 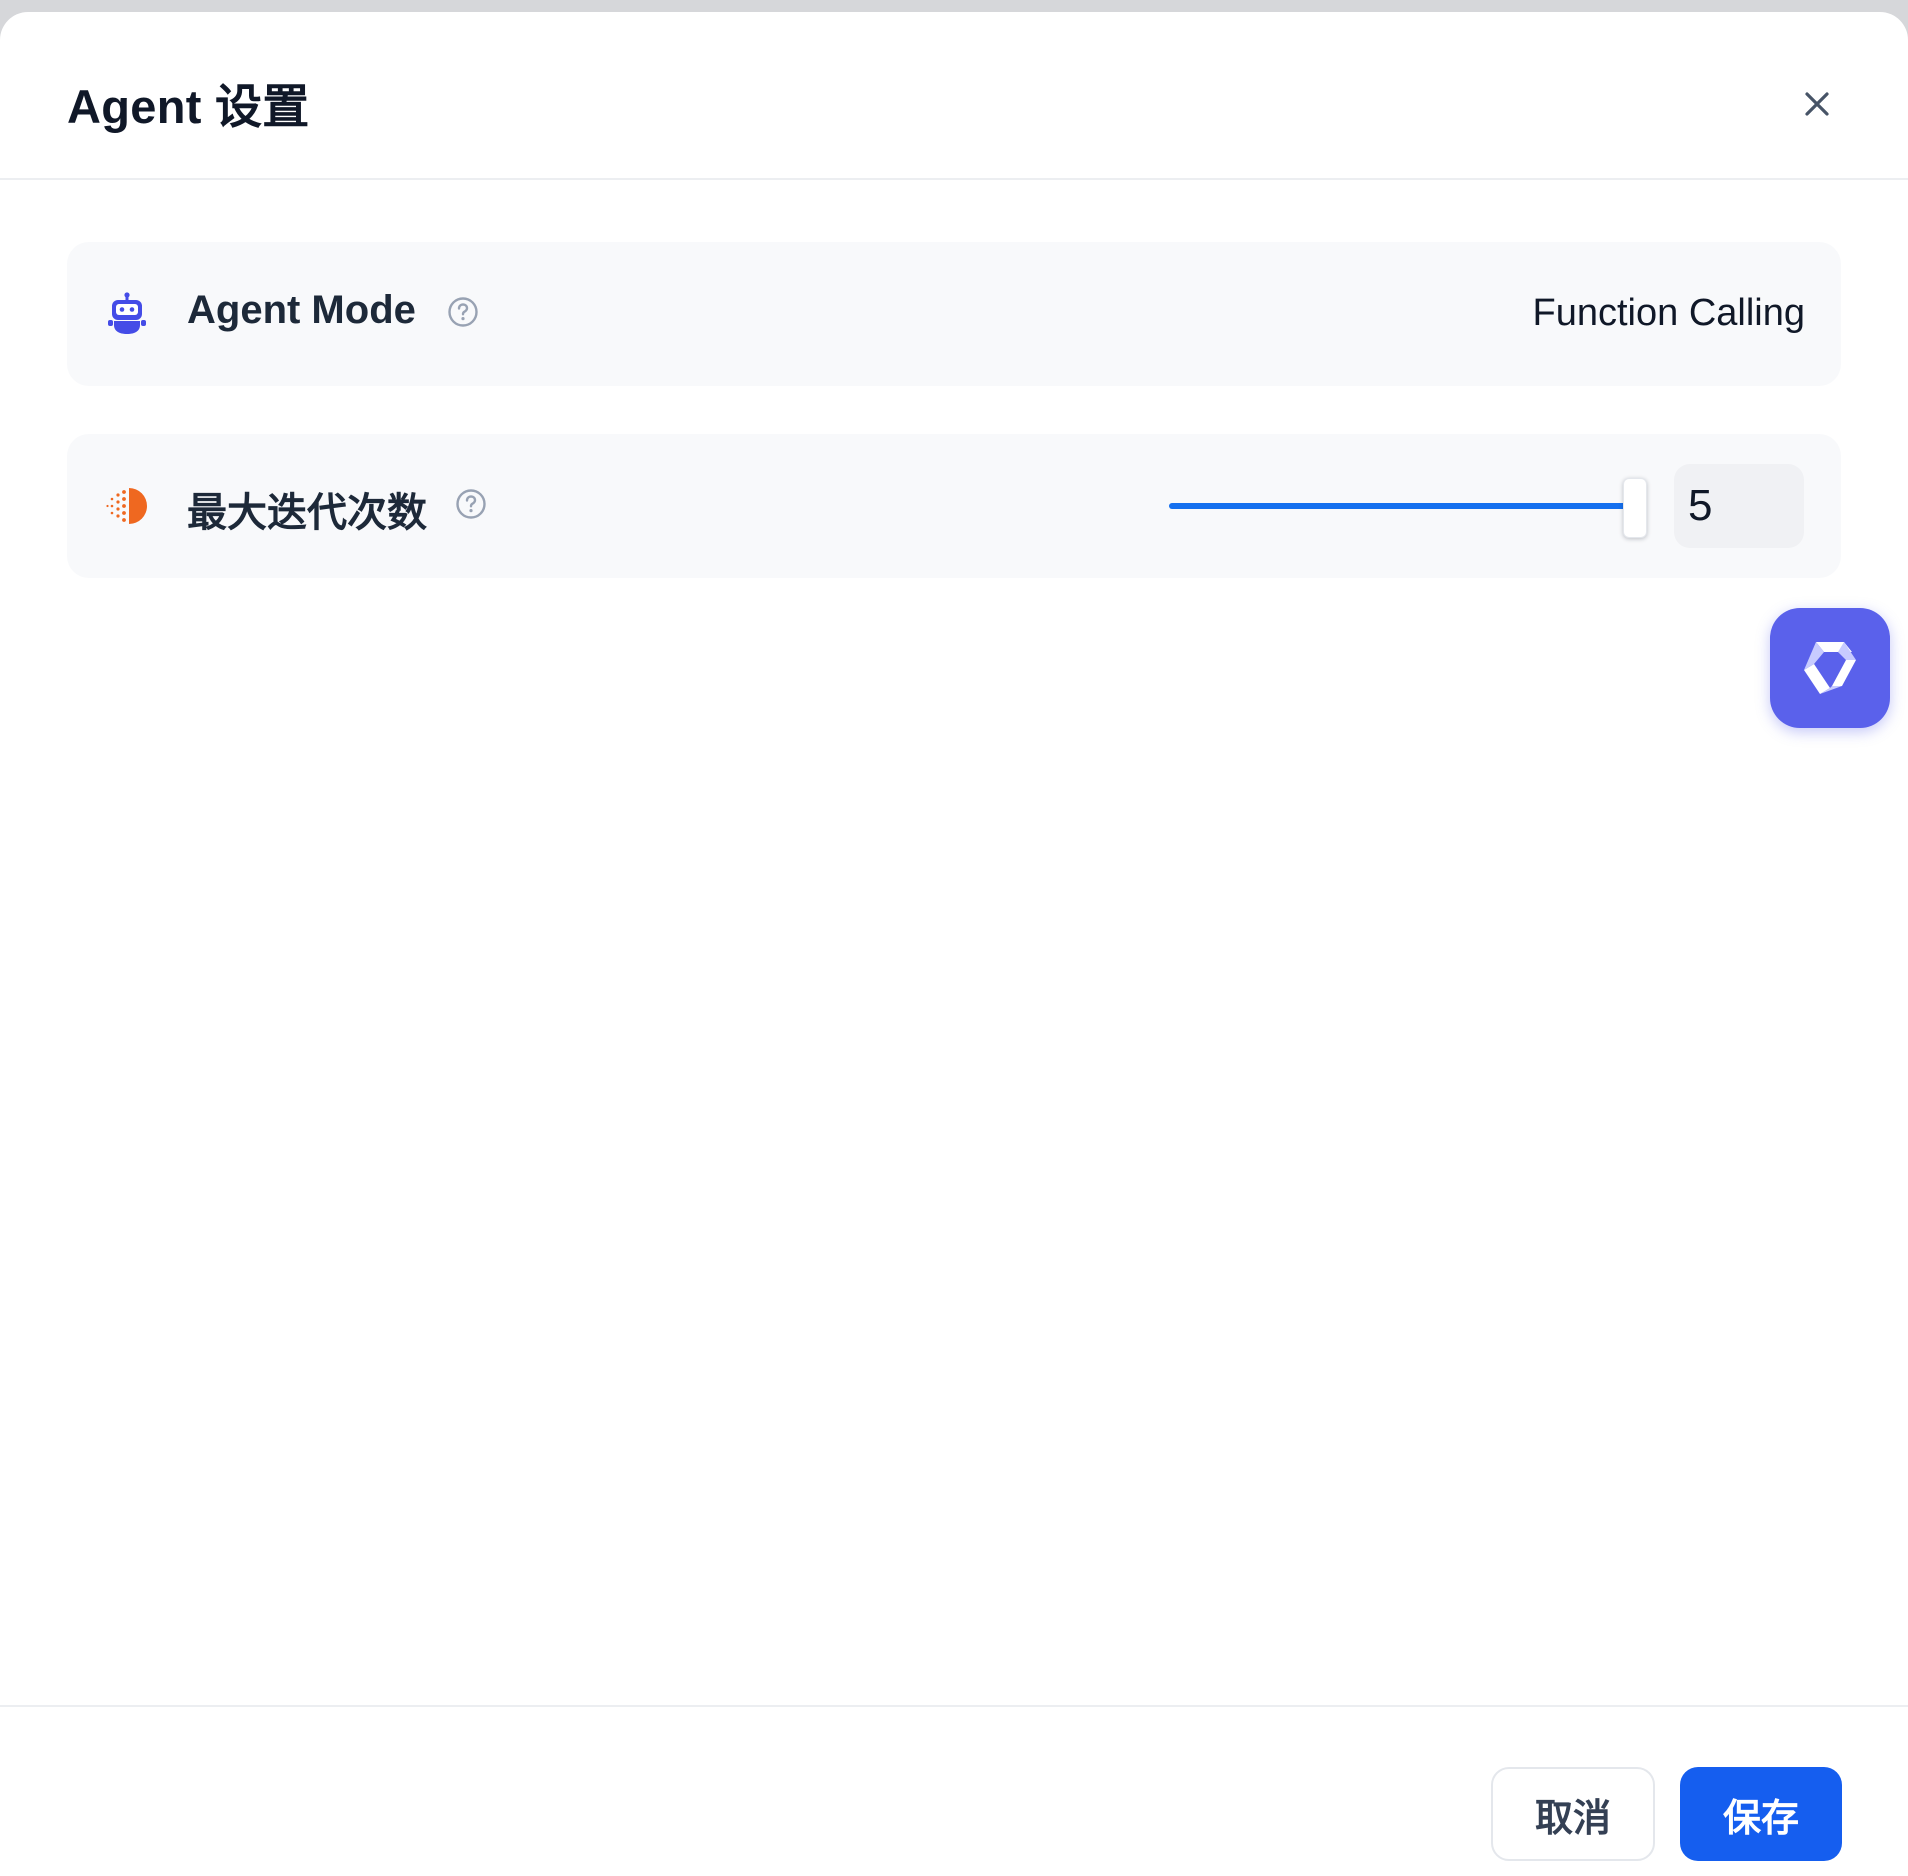 I want to click on assistant-logo-icon, so click(x=1830, y=668).